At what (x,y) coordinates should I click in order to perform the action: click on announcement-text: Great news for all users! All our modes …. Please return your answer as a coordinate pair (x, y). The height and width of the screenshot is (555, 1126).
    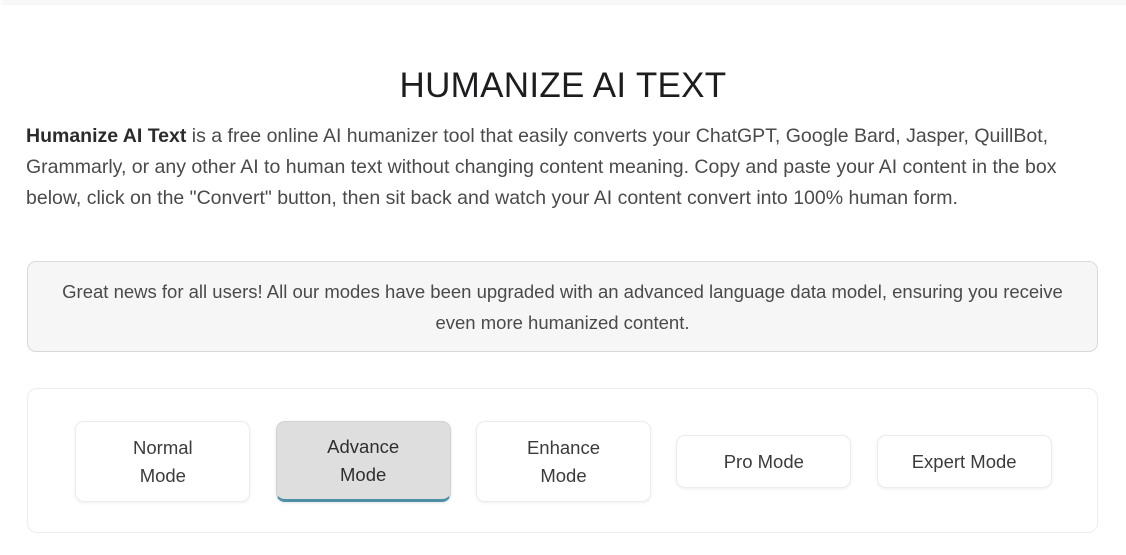
    Looking at the image, I should click on (562, 306).